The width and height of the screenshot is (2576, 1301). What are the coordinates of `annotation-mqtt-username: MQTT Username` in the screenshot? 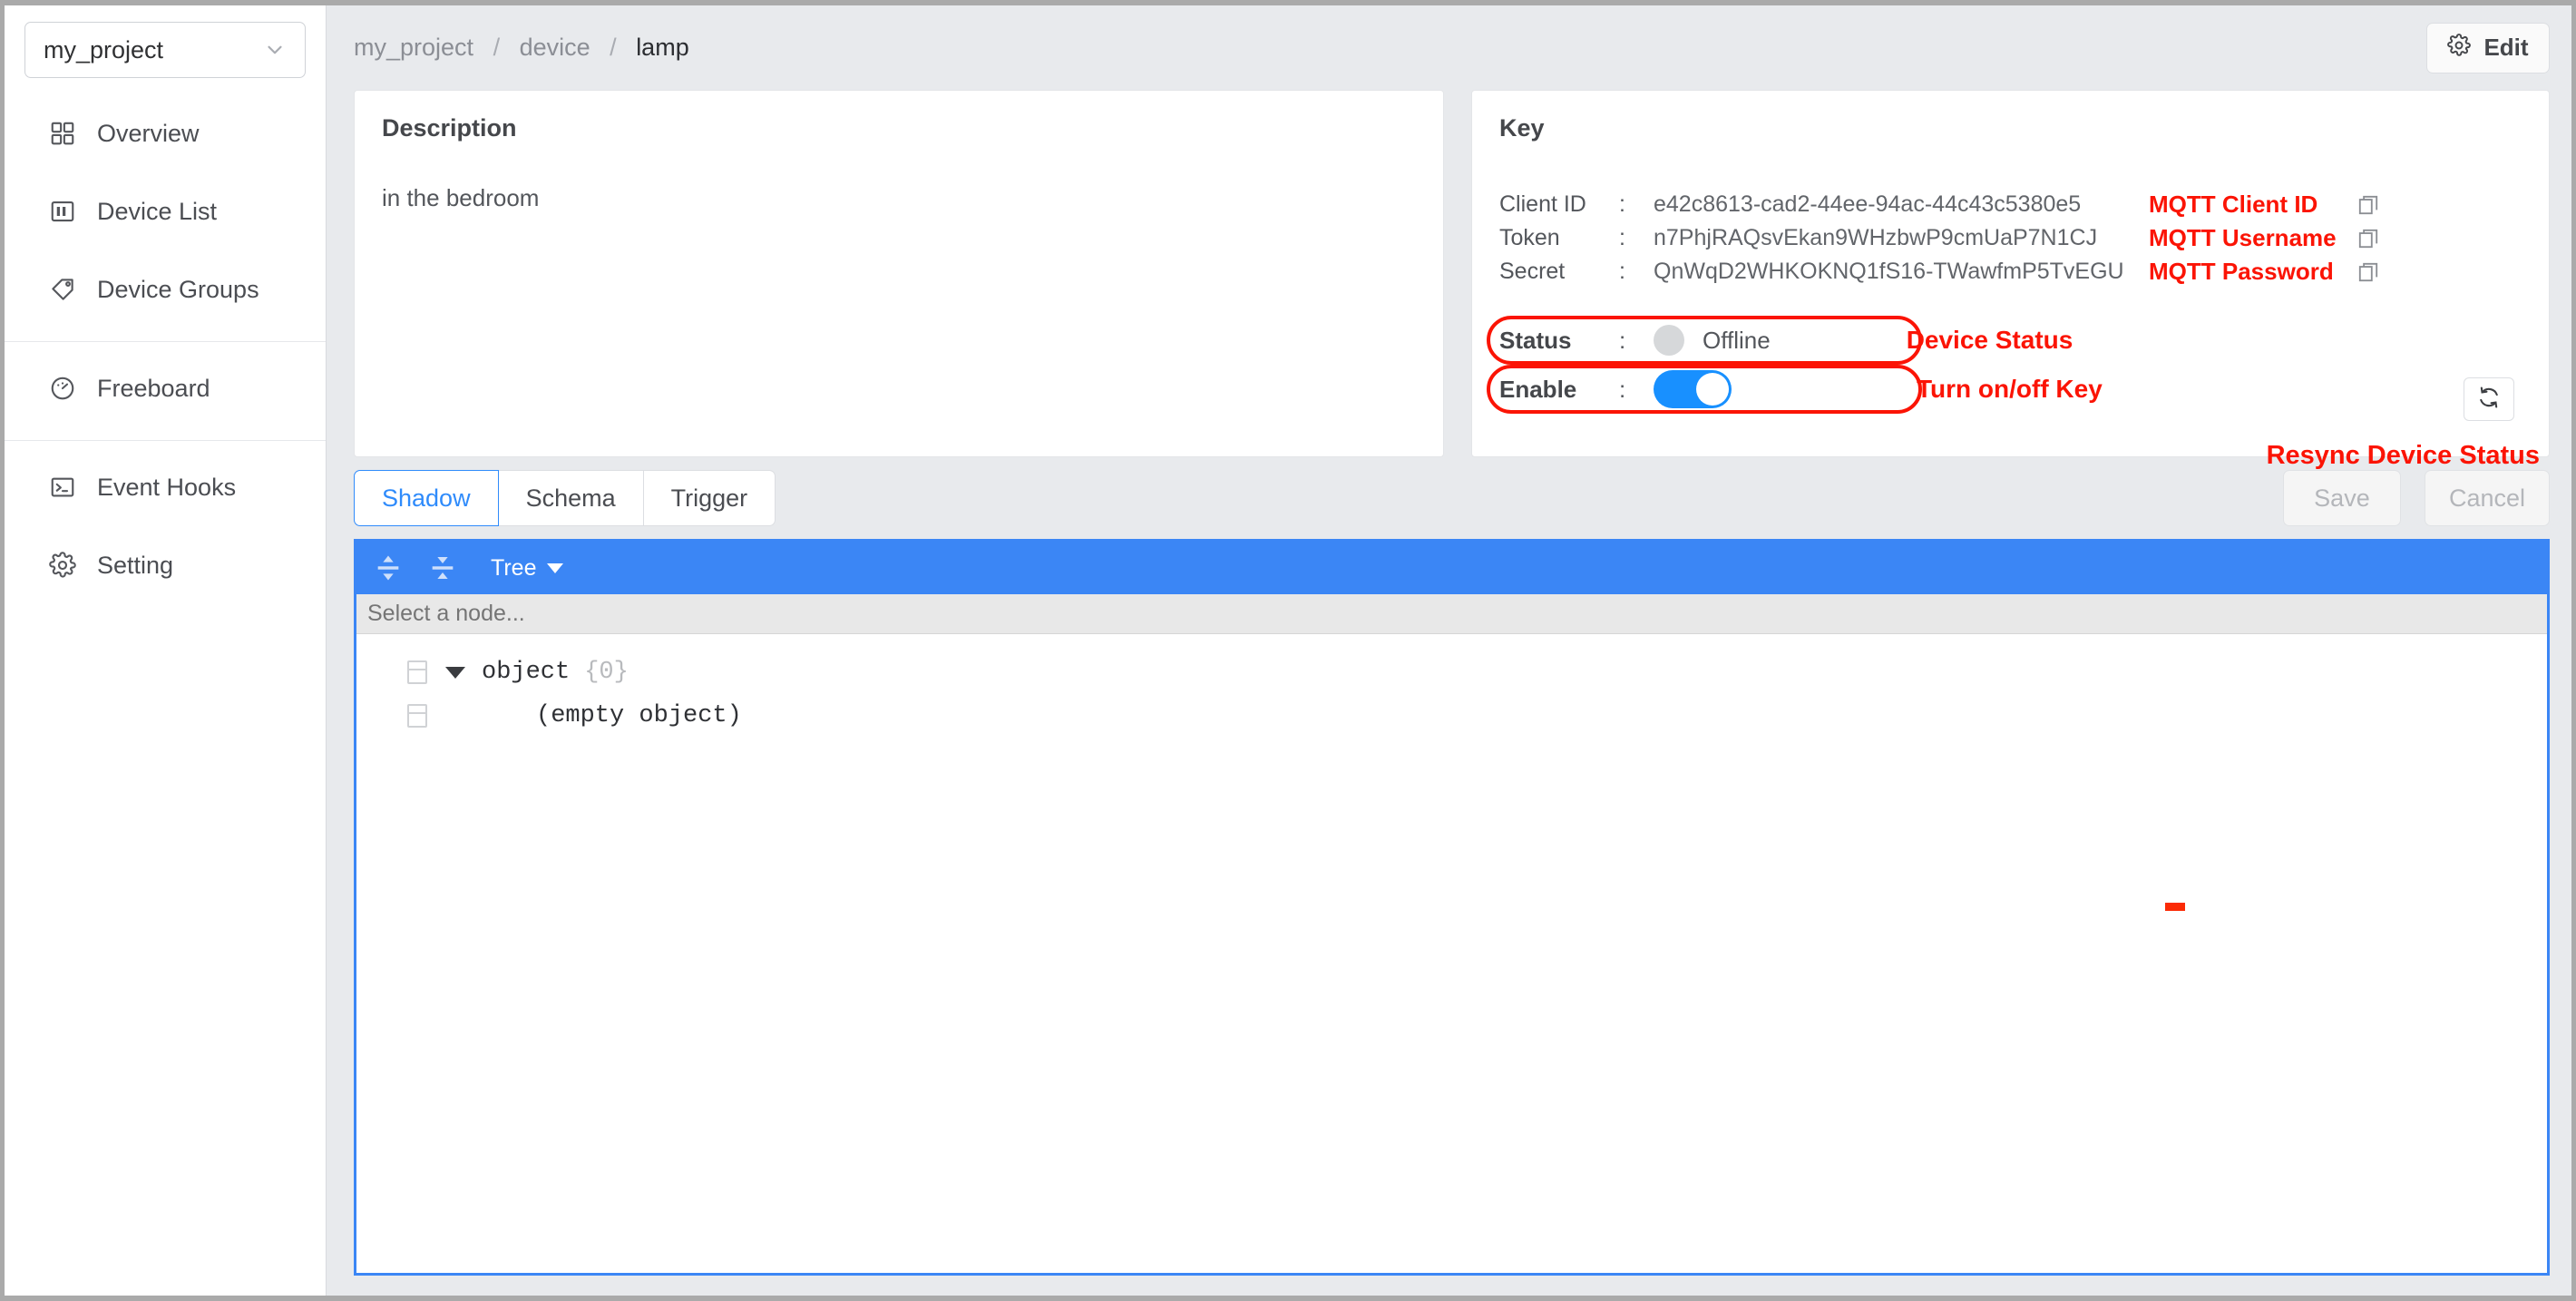 It's located at (2243, 237).